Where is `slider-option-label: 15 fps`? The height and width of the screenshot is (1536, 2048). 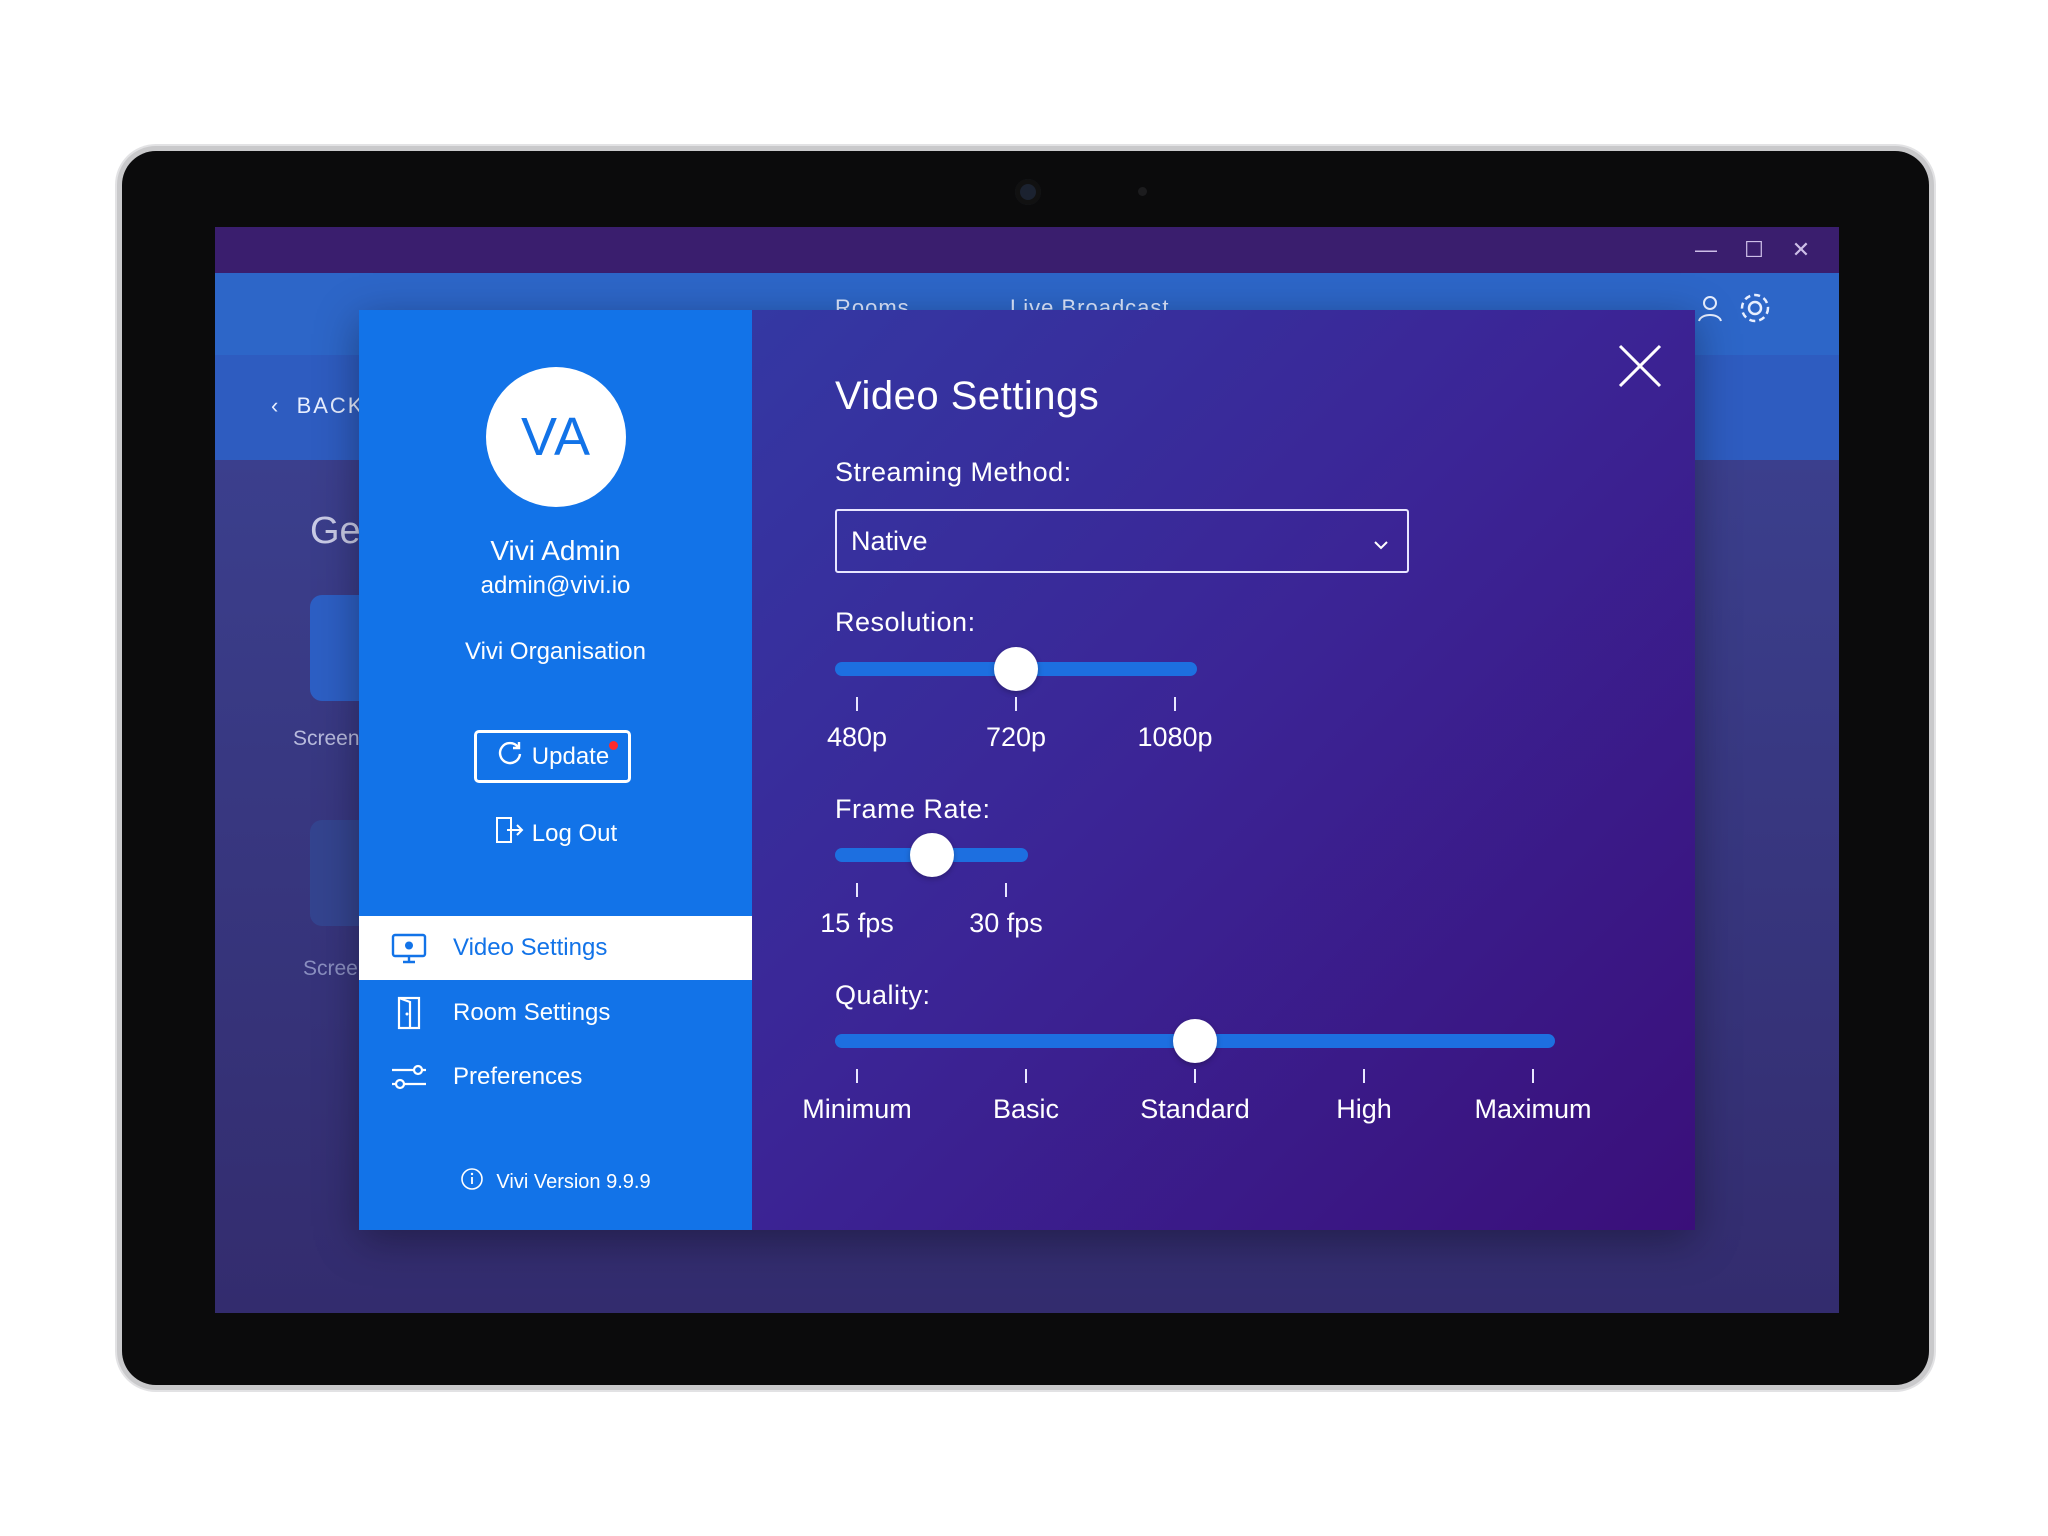 slider-option-label: 15 fps is located at coordinates (857, 923).